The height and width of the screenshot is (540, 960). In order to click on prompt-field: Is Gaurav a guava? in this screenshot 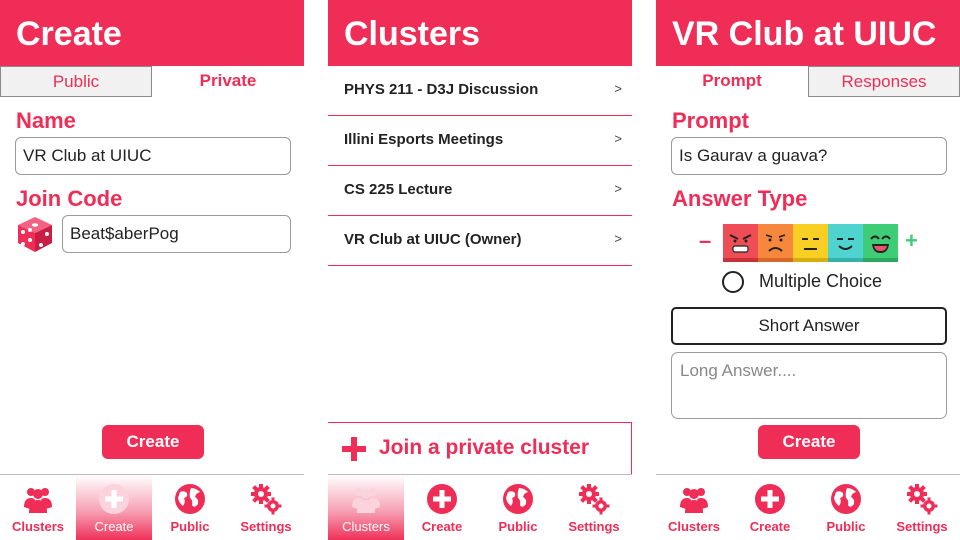, I will do `click(809, 156)`.